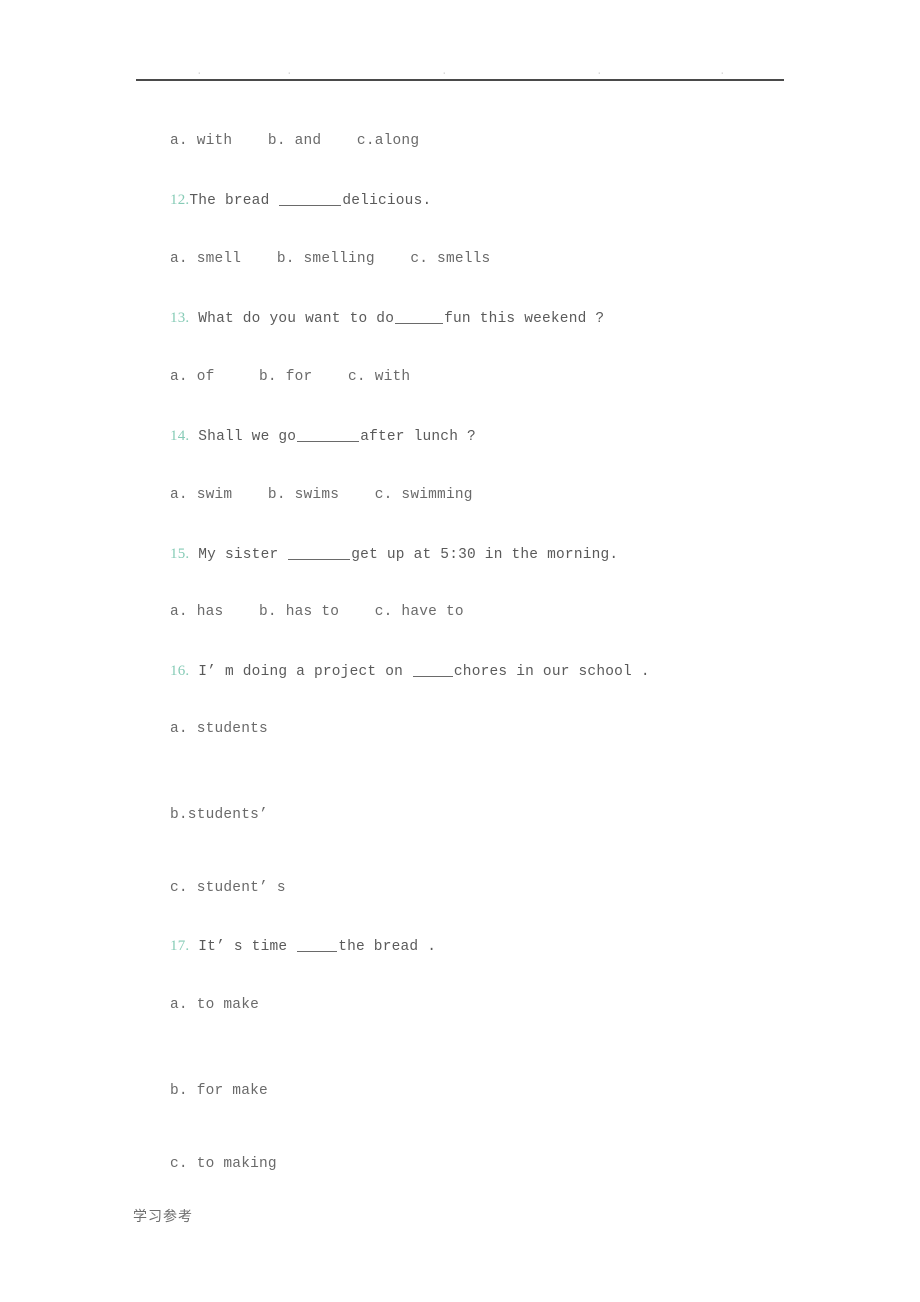 This screenshot has width=920, height=1302. Describe the element at coordinates (223, 1164) in the screenshot. I see `option-q17-c: c. to making` at that location.